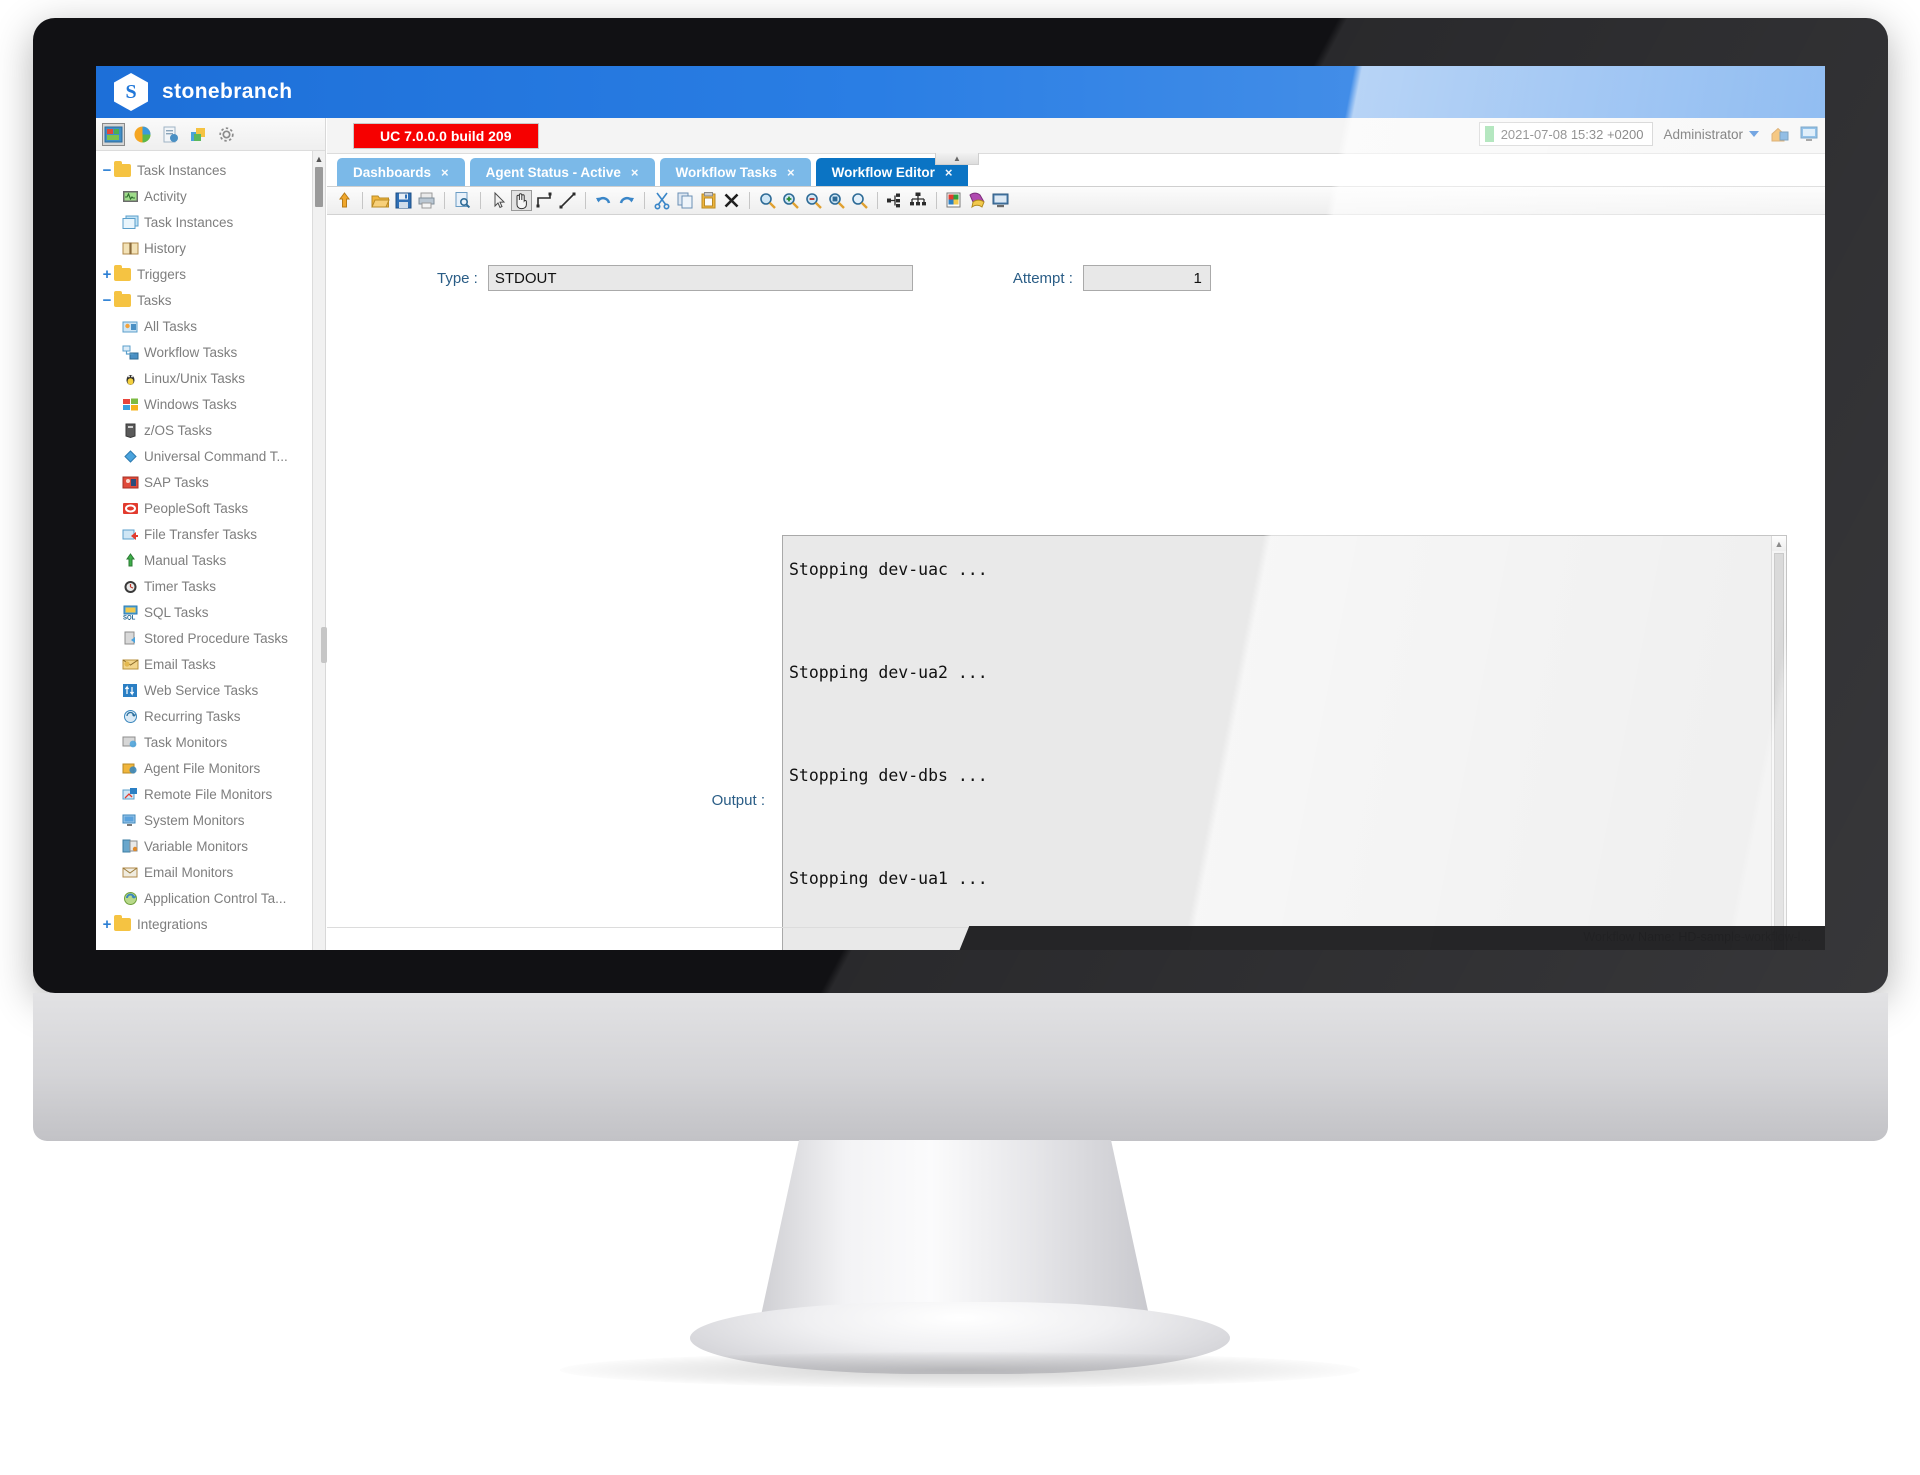 The width and height of the screenshot is (1920, 1475). What do you see at coordinates (319, 187) in the screenshot?
I see `scrollbar-thumb` at bounding box center [319, 187].